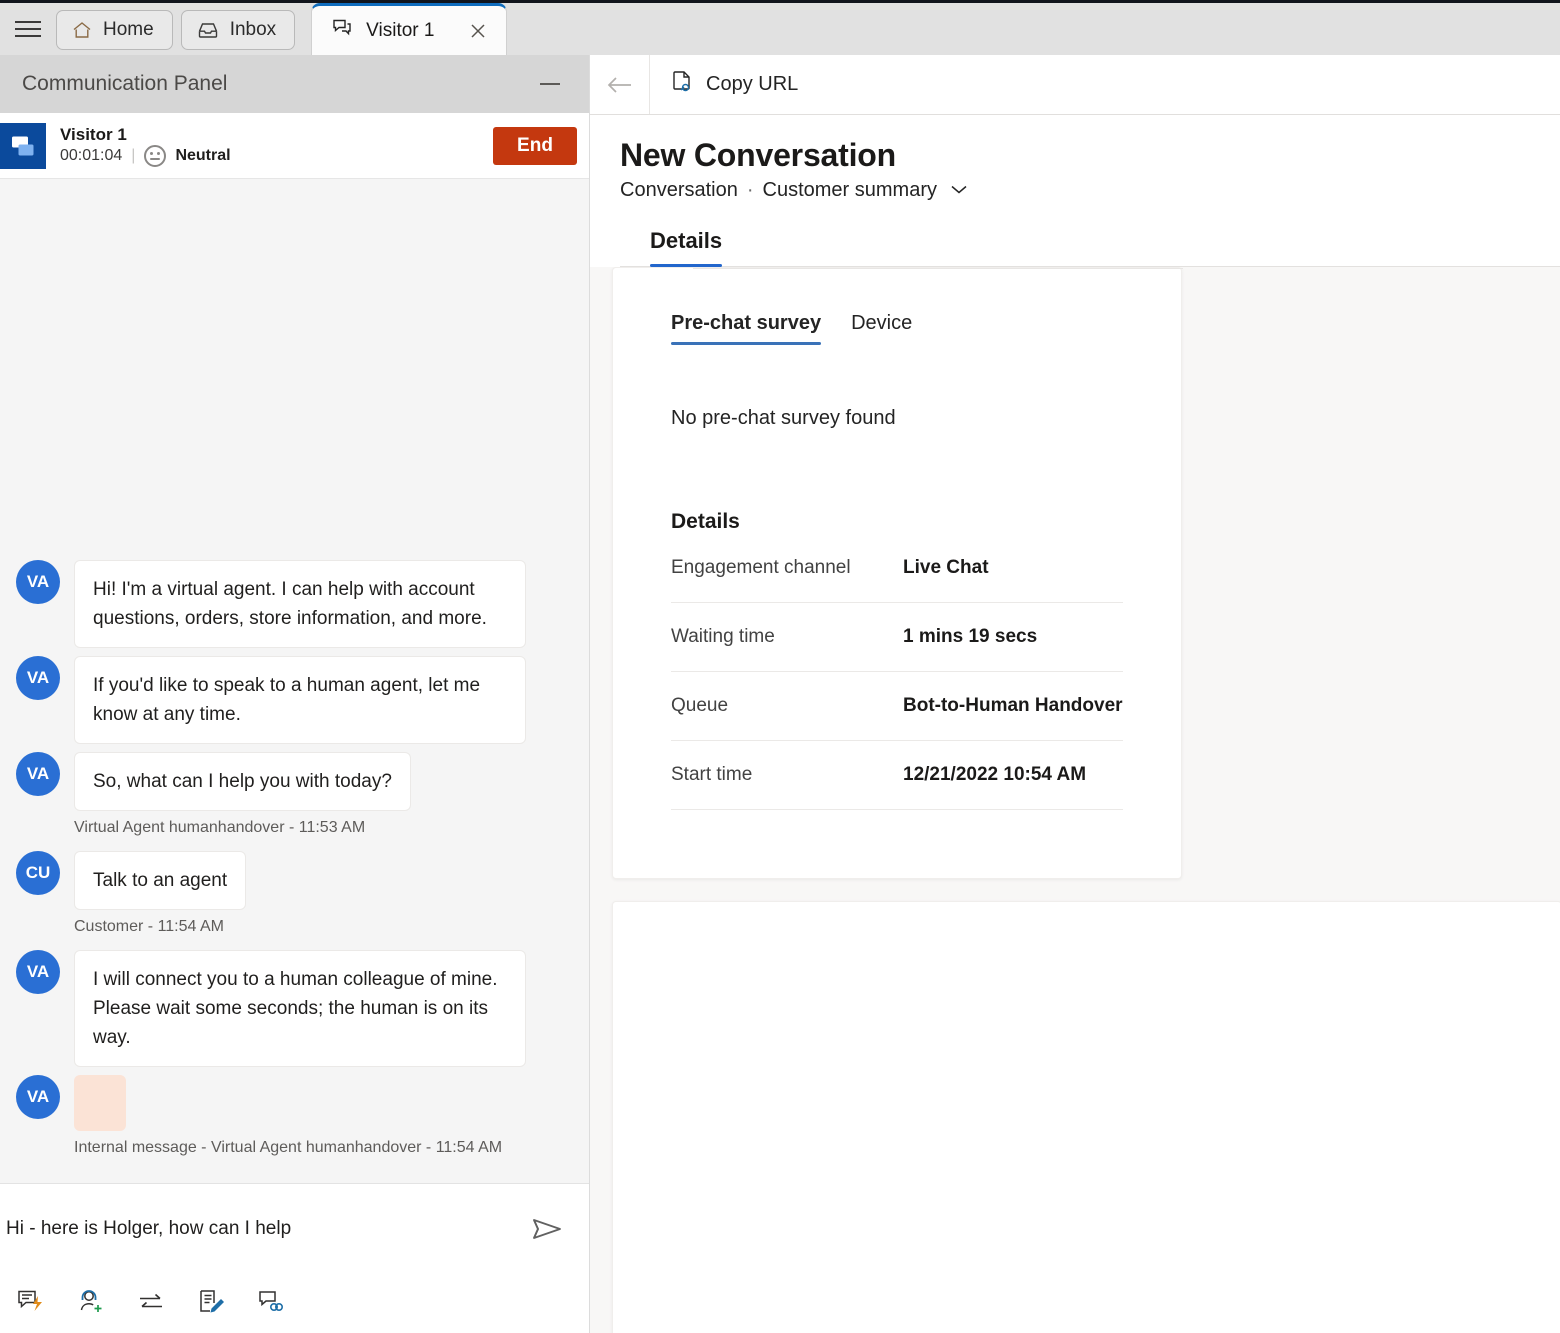 The width and height of the screenshot is (1560, 1333). Describe the element at coordinates (700, 705) in the screenshot. I see `detail-key: Queue` at that location.